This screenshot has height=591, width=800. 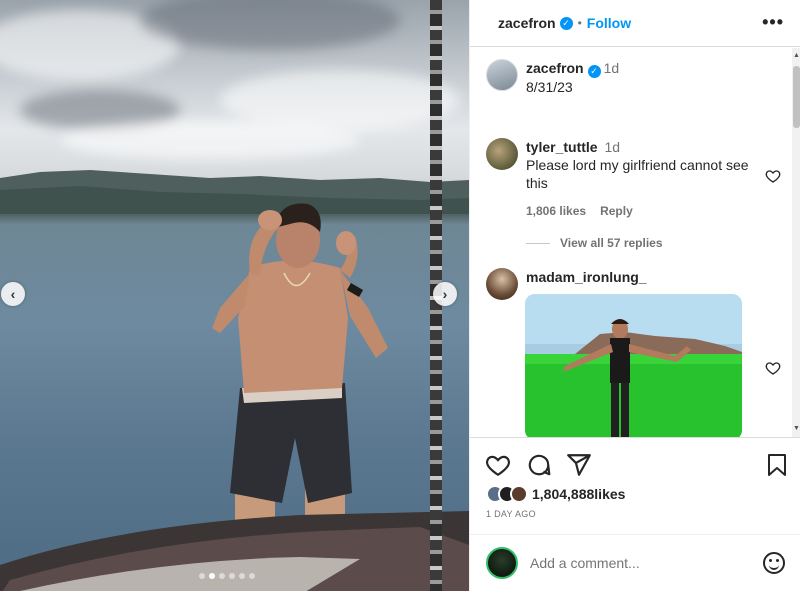 What do you see at coordinates (773, 22) in the screenshot?
I see `more-options-icon: •••` at bounding box center [773, 22].